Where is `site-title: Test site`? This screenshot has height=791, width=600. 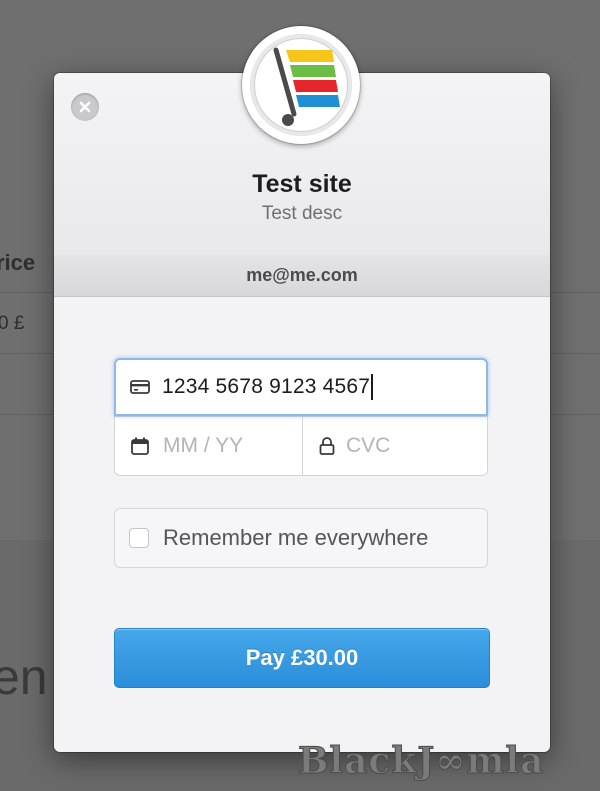 site-title: Test site is located at coordinates (302, 184).